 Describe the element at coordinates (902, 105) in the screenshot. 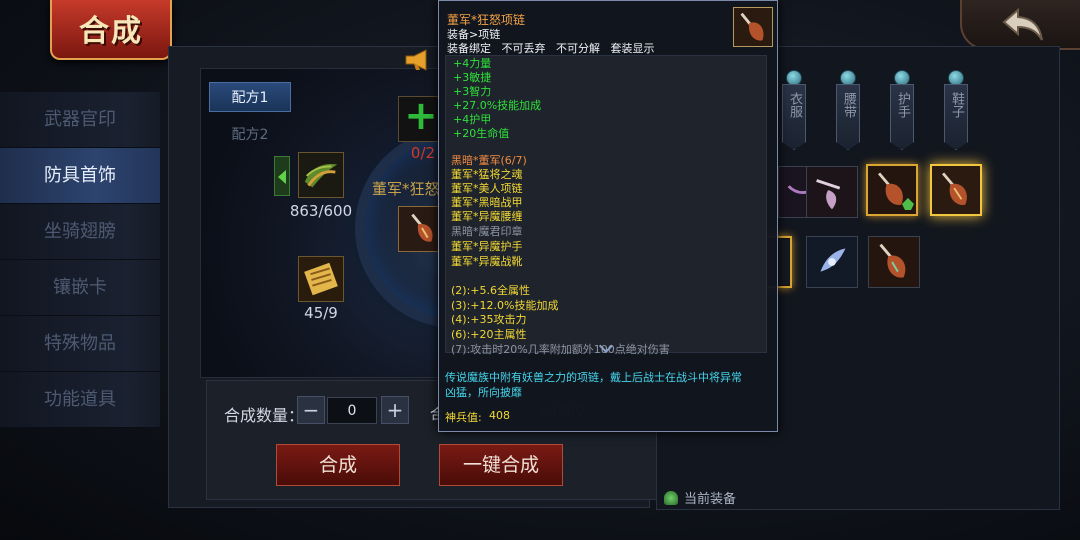

I see `tab-gloves-label: 护手` at that location.